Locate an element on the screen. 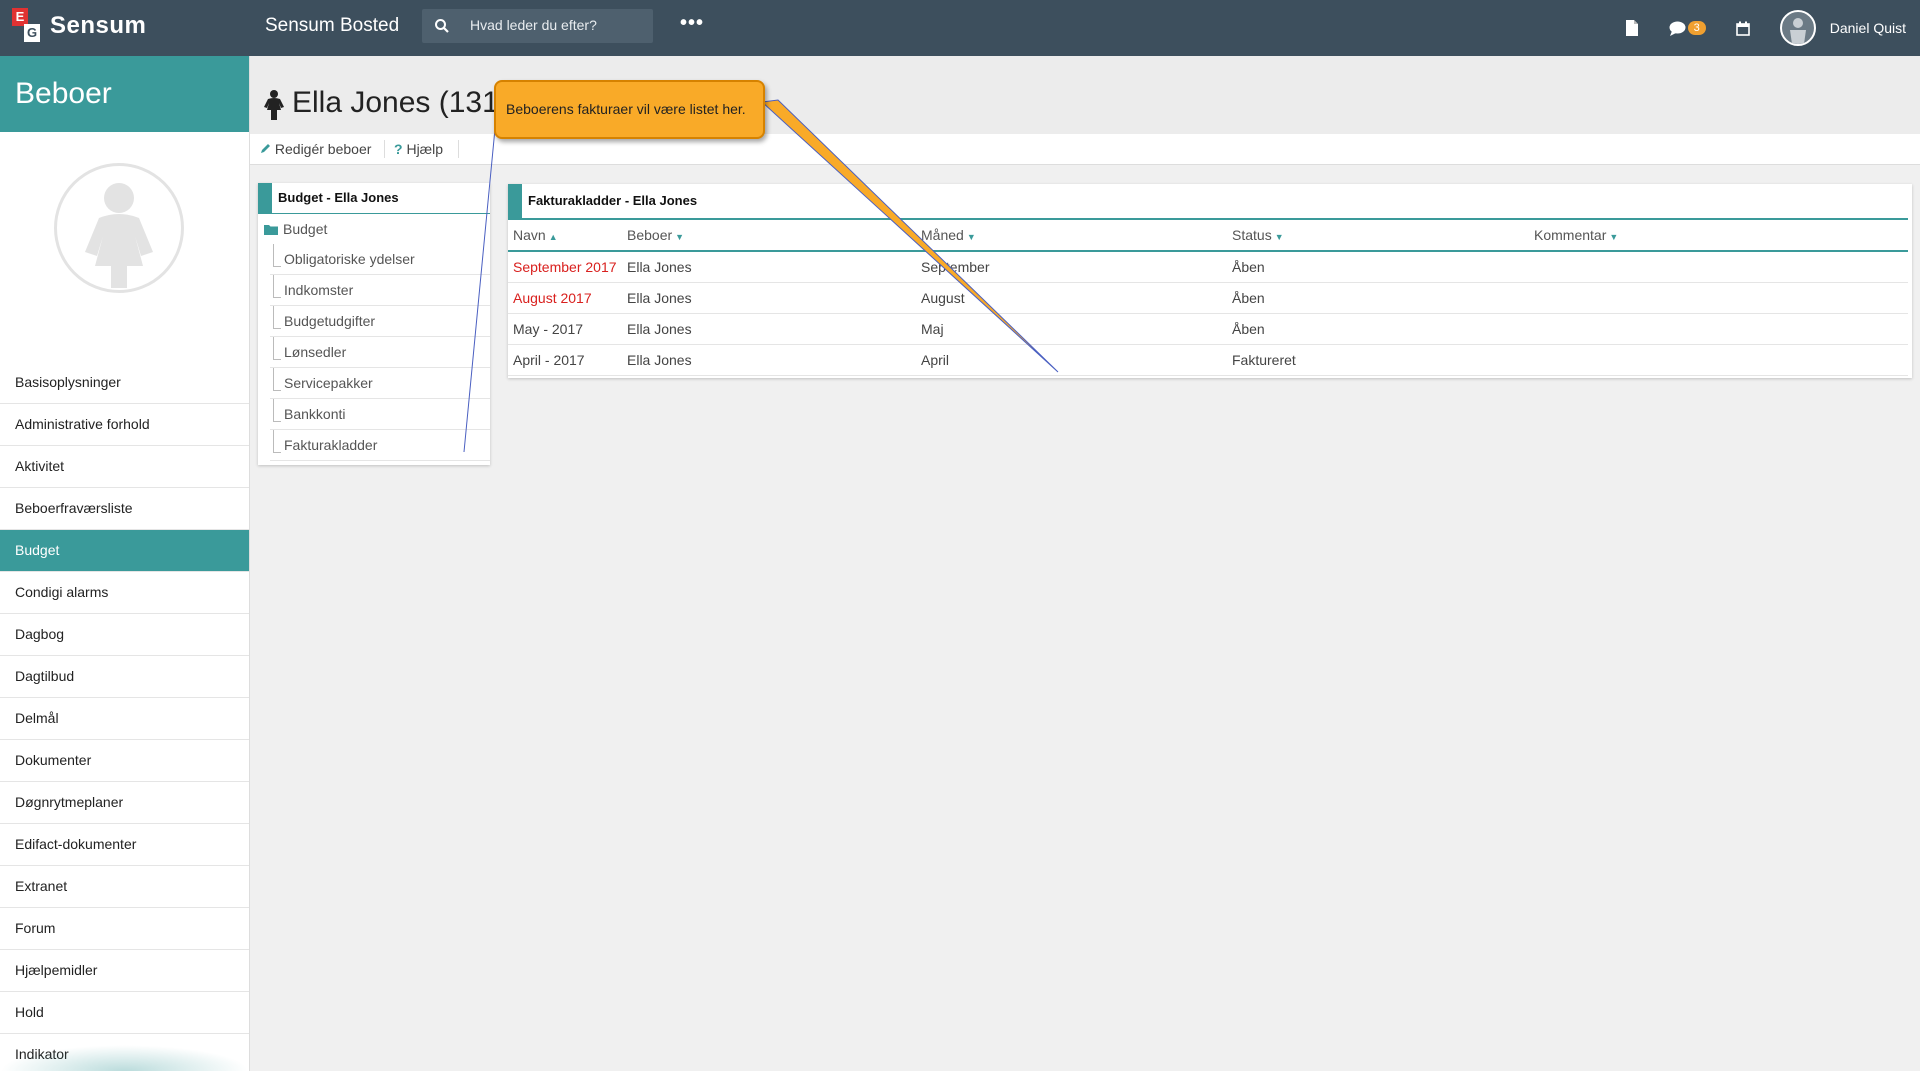 This screenshot has width=1920, height=1071. column-header-label: Måned is located at coordinates (942, 235).